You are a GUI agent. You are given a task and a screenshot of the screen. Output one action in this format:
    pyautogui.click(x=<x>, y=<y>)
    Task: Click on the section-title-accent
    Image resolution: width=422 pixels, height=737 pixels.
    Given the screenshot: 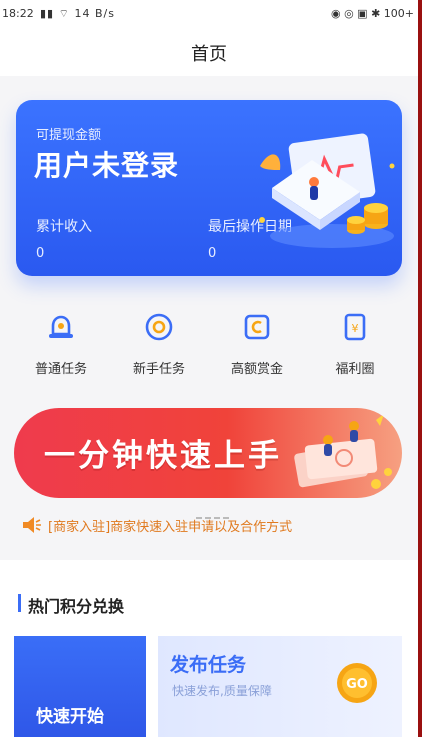 What is the action you would take?
    pyautogui.click(x=19, y=603)
    